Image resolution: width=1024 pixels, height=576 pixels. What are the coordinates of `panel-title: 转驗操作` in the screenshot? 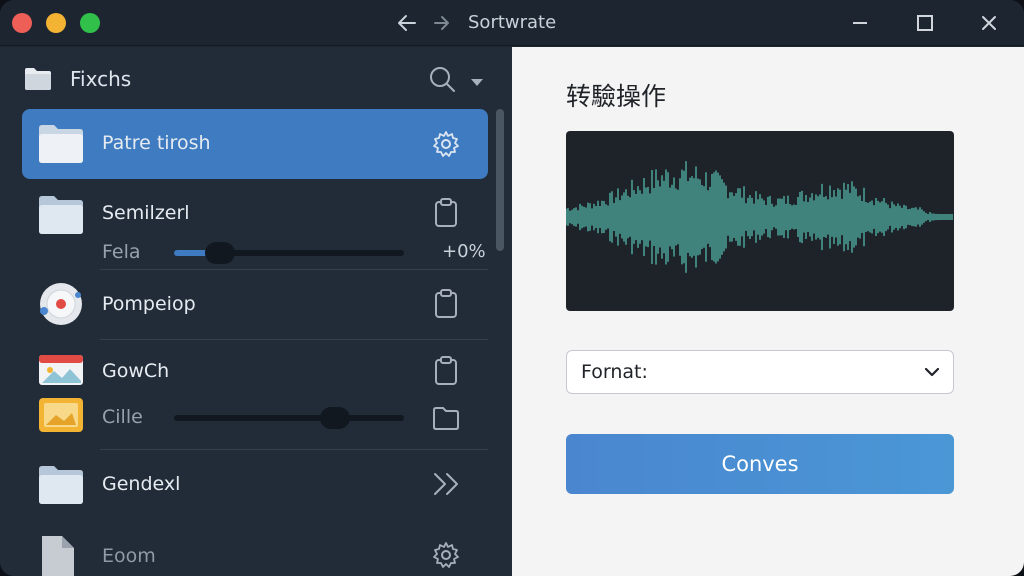 It's located at (616, 96).